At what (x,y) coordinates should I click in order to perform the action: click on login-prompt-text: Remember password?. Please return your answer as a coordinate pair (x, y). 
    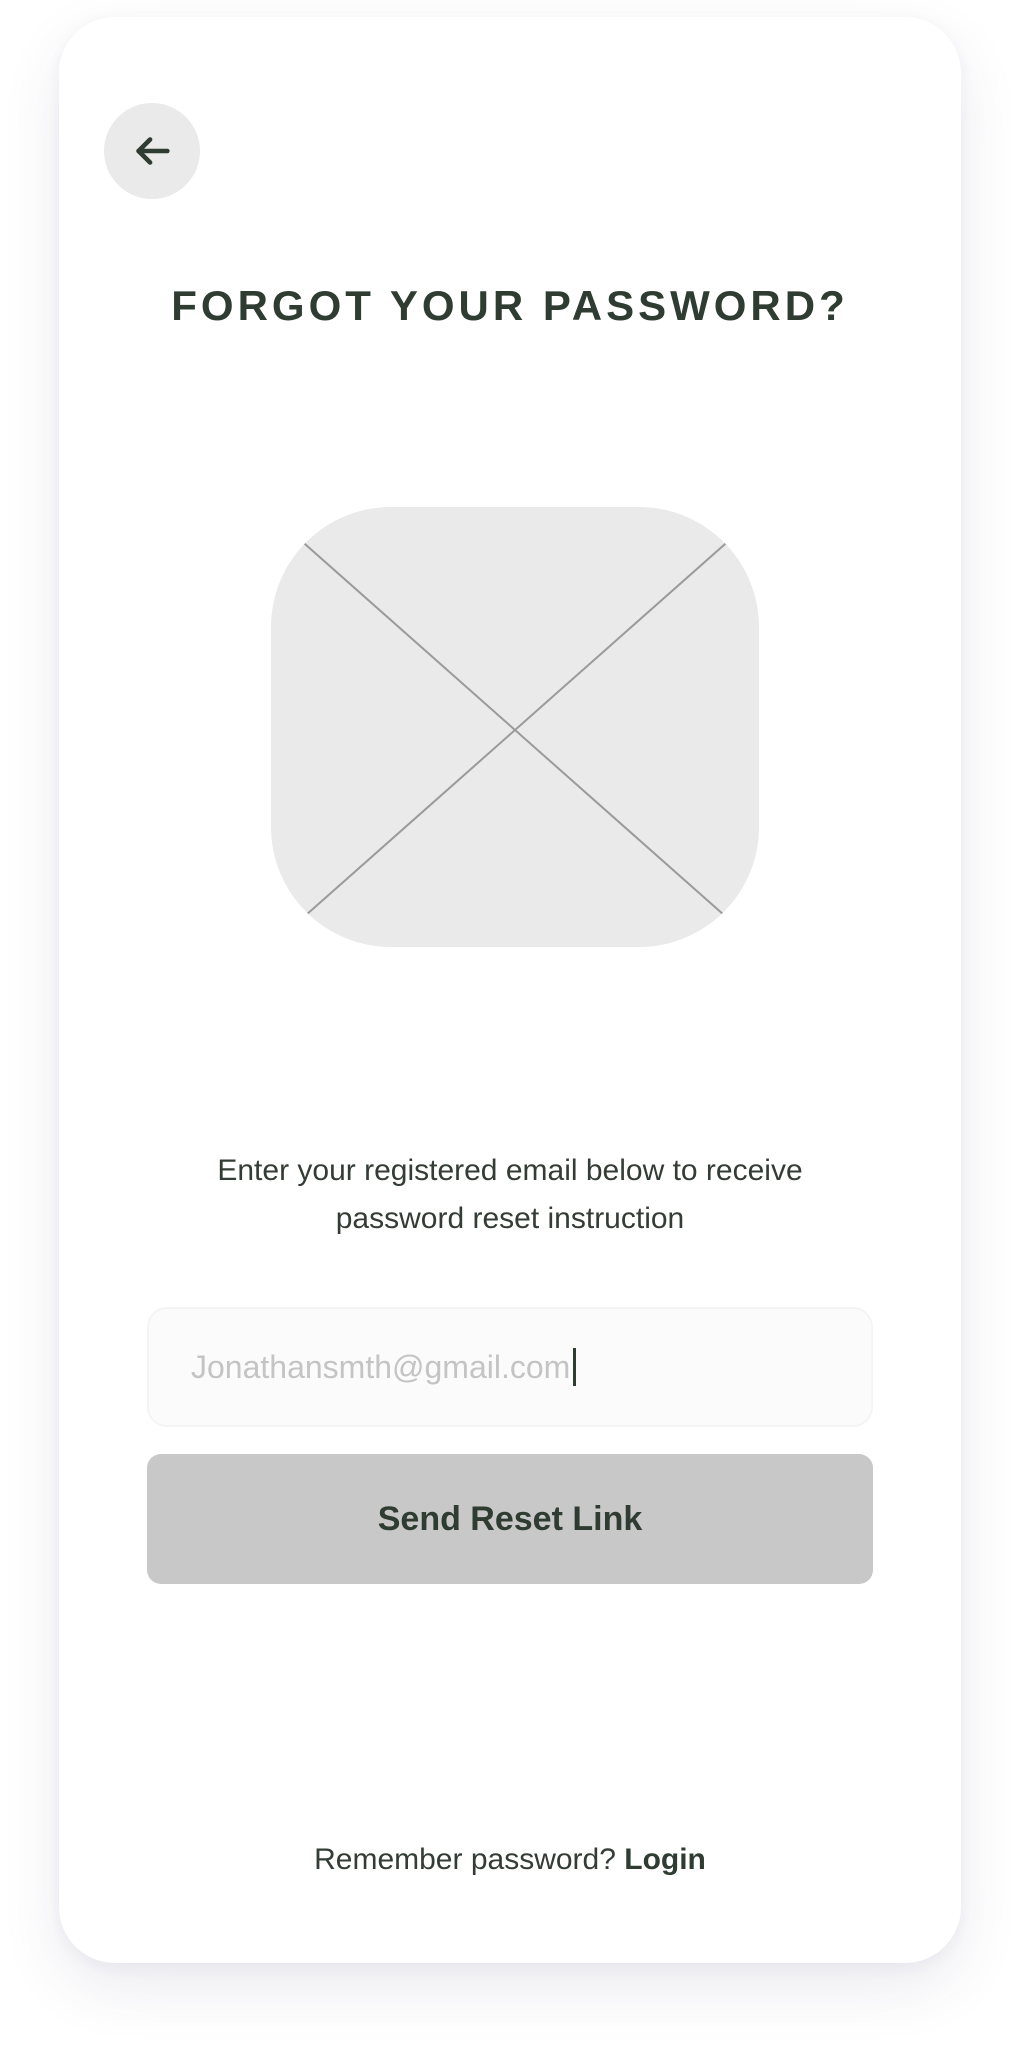
    Looking at the image, I should click on (465, 1859).